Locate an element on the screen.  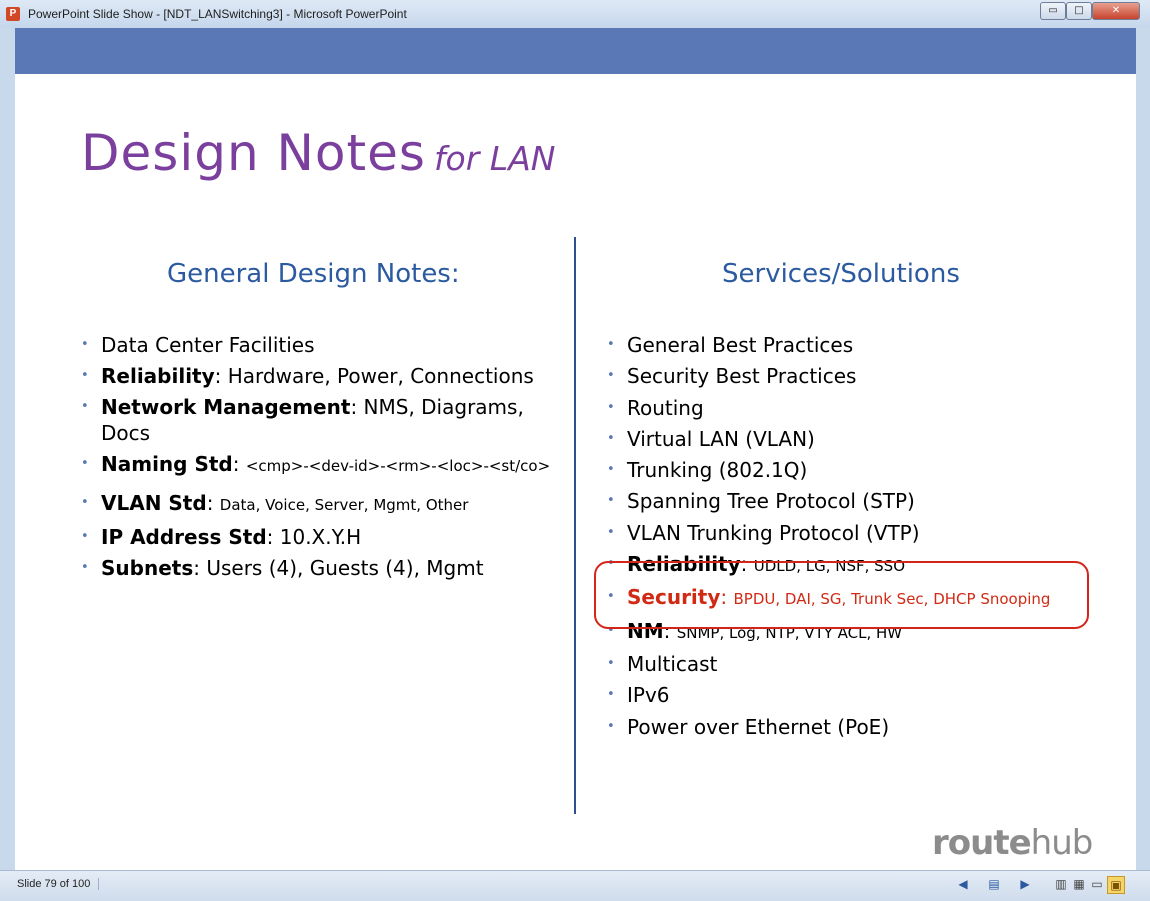
security-highlight-box is located at coordinates (841, 595).